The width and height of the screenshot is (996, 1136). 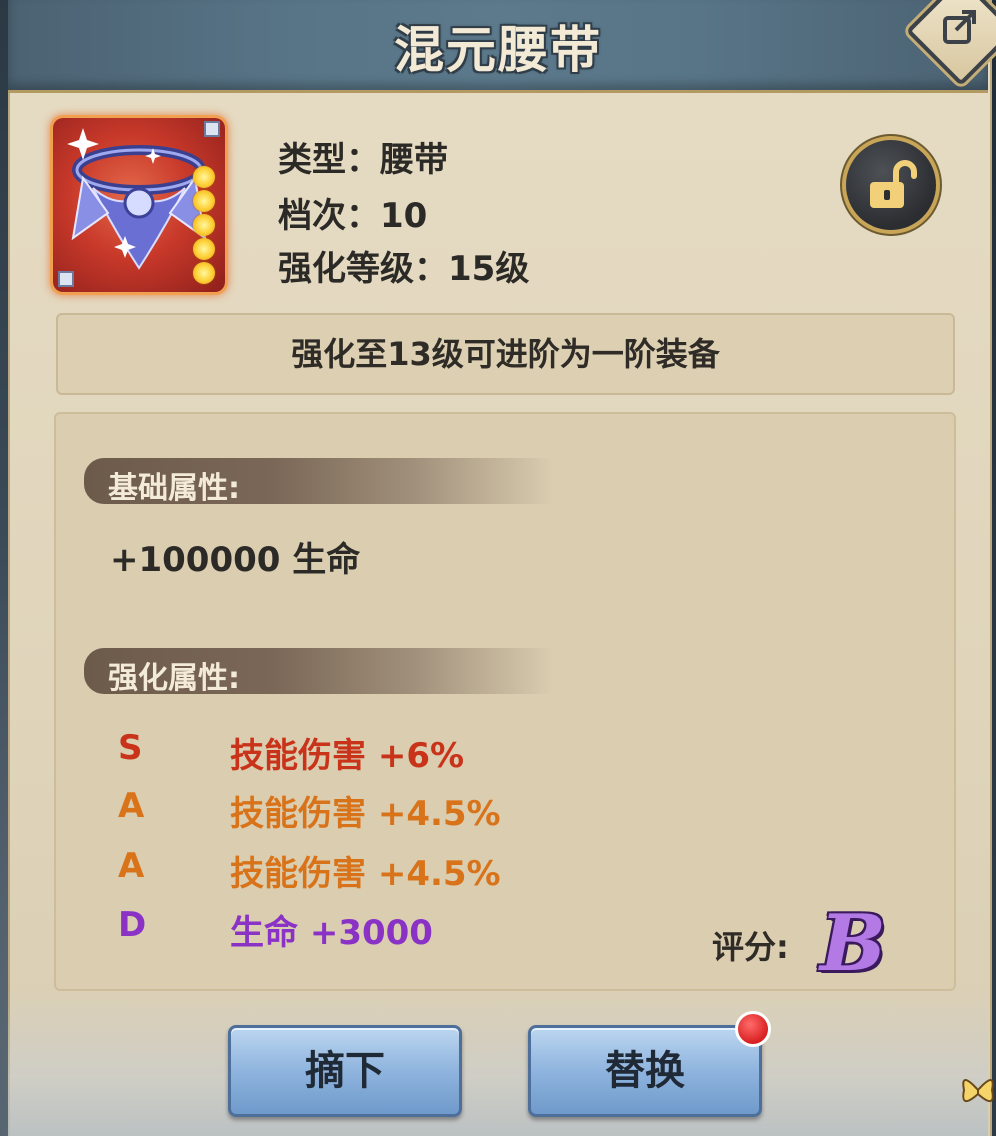 What do you see at coordinates (174, 678) in the screenshot?
I see `enhance-attributes-title: 强化属性:` at bounding box center [174, 678].